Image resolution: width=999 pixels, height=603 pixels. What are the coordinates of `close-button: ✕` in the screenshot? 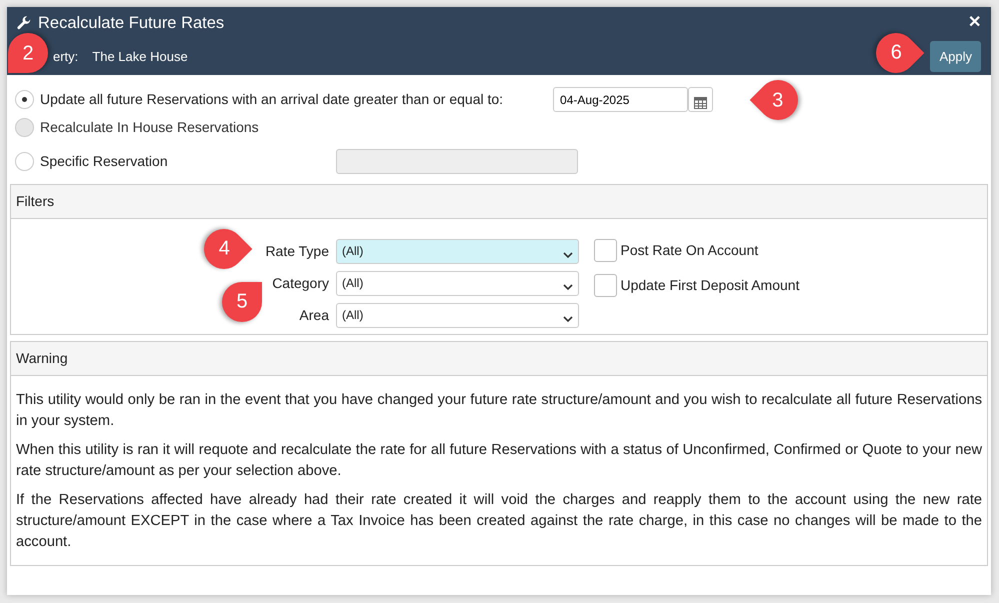 It's located at (974, 23).